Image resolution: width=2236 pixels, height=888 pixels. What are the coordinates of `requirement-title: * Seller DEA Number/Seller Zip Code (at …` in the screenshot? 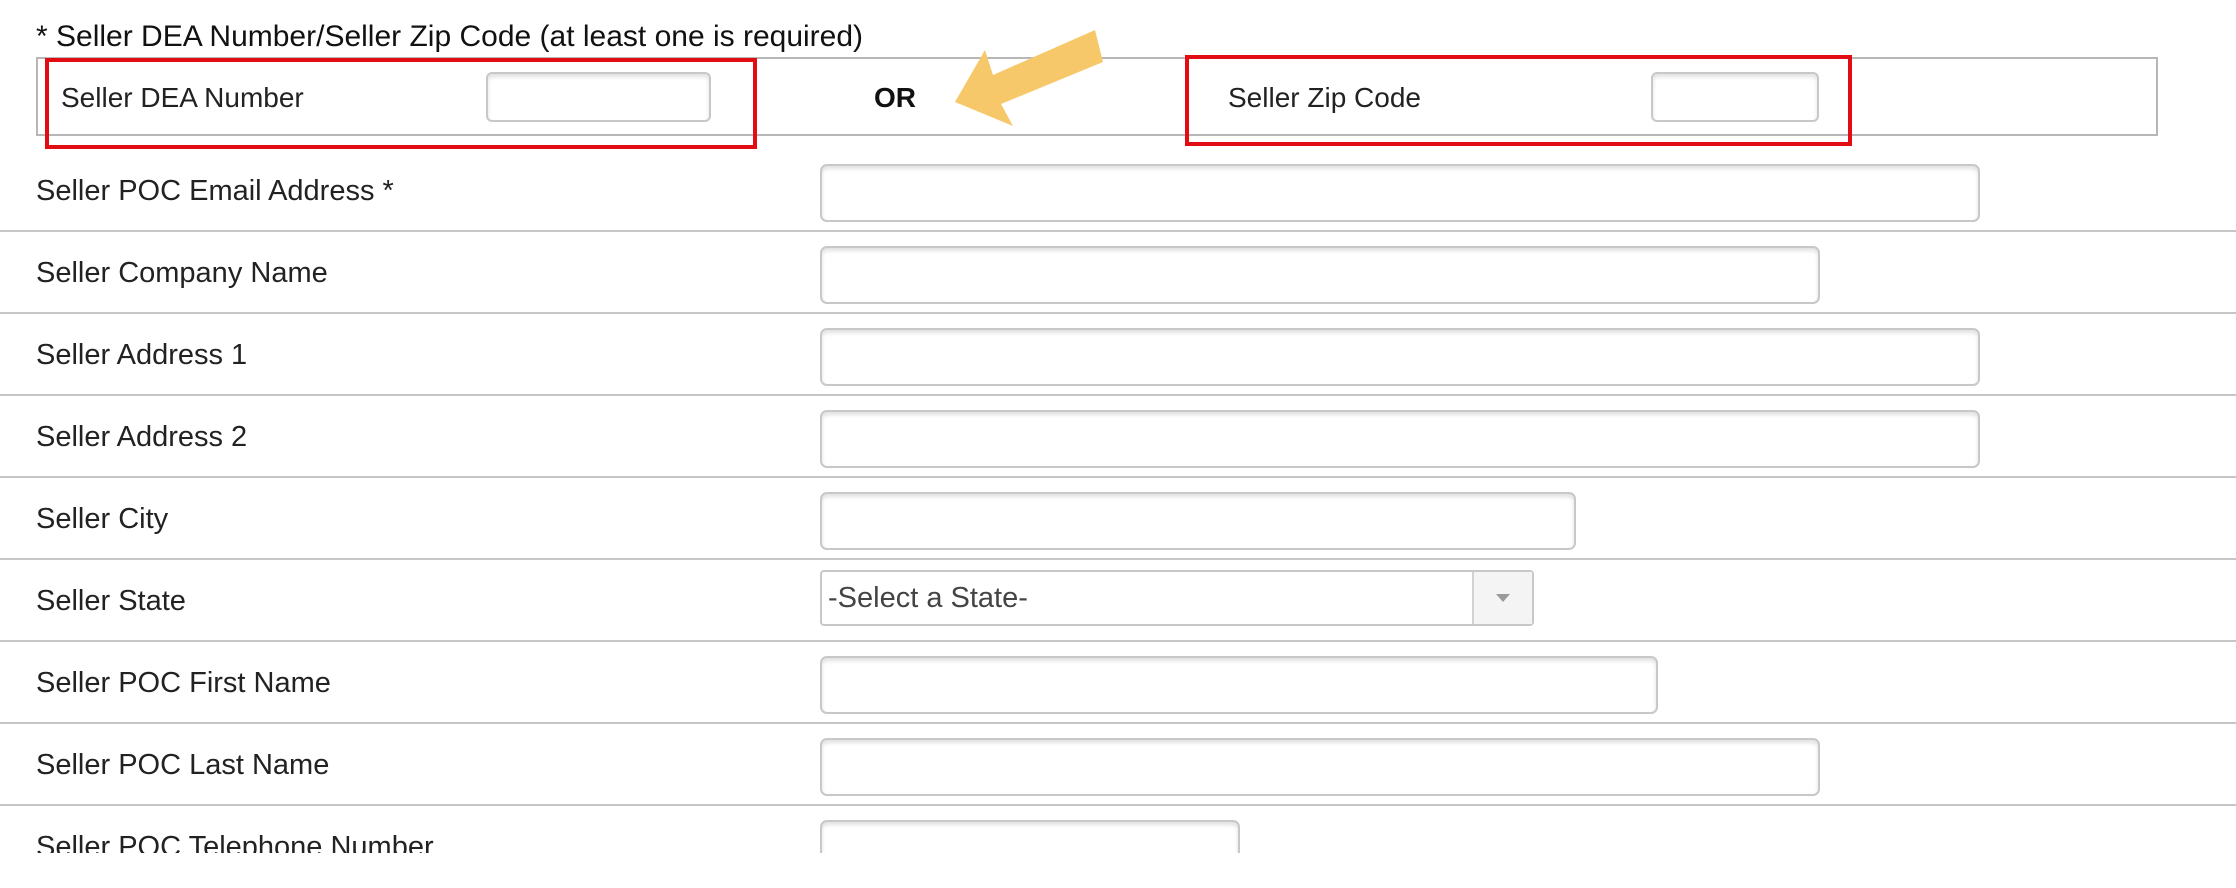 It's located at (450, 36).